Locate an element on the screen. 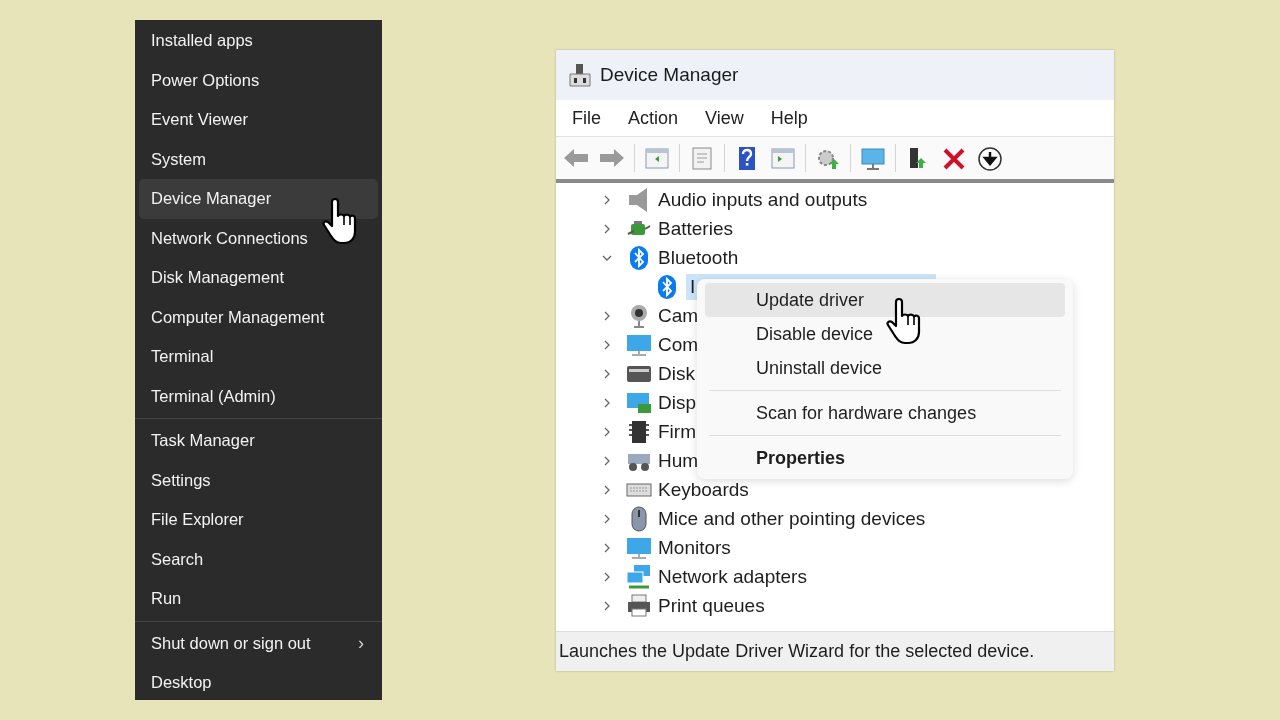  menu-item: Terminal is located at coordinates (258, 357).